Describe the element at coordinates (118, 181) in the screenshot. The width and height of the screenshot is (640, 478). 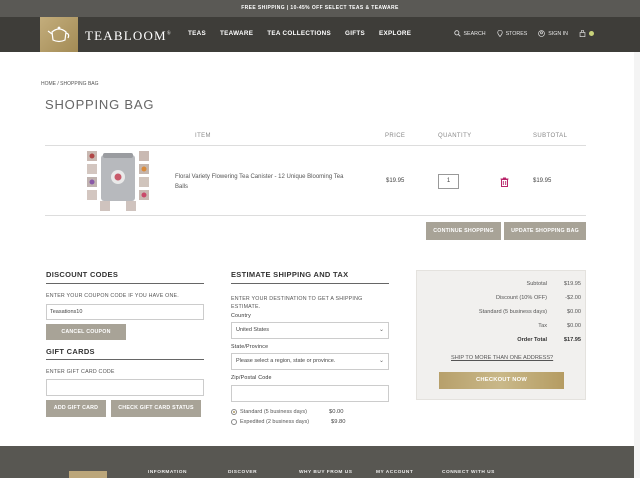
I see `product-image` at that location.